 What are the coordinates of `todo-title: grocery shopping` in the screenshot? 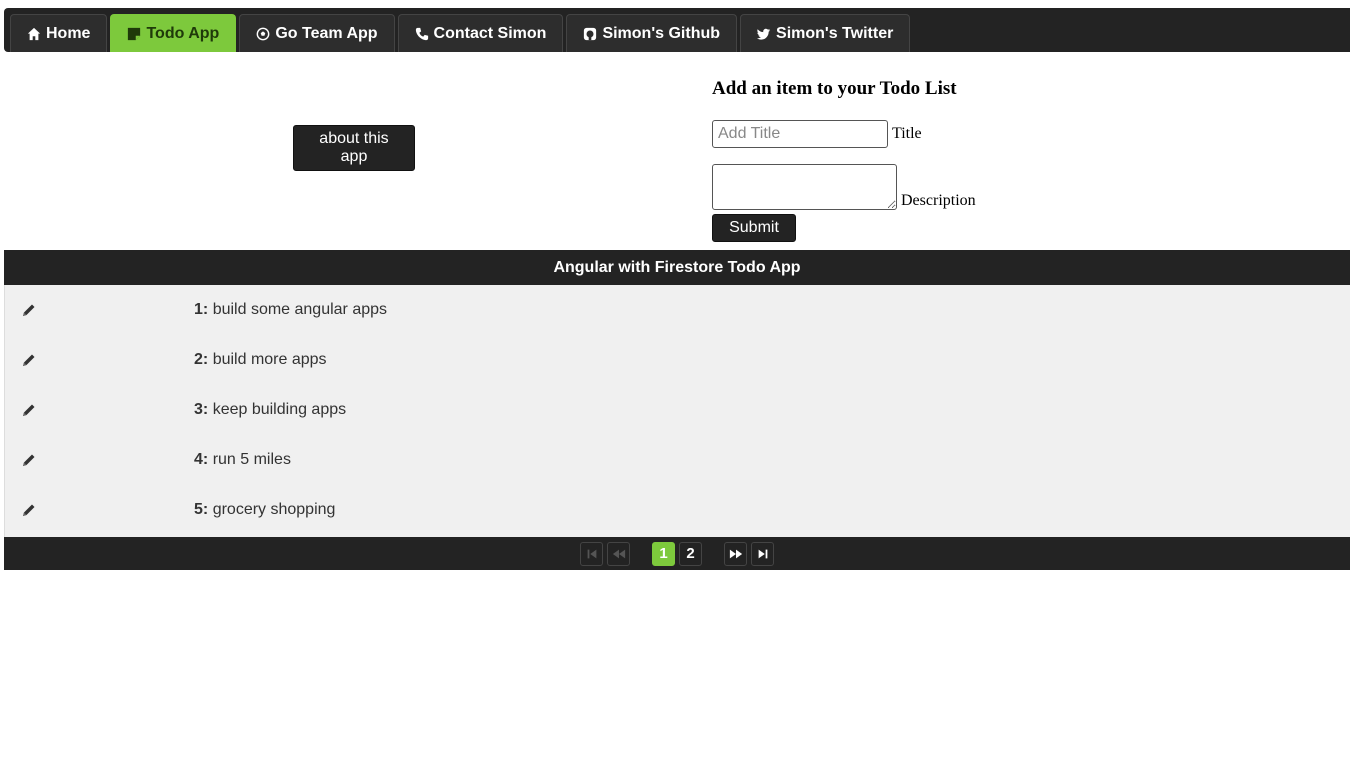 It's located at (274, 509).